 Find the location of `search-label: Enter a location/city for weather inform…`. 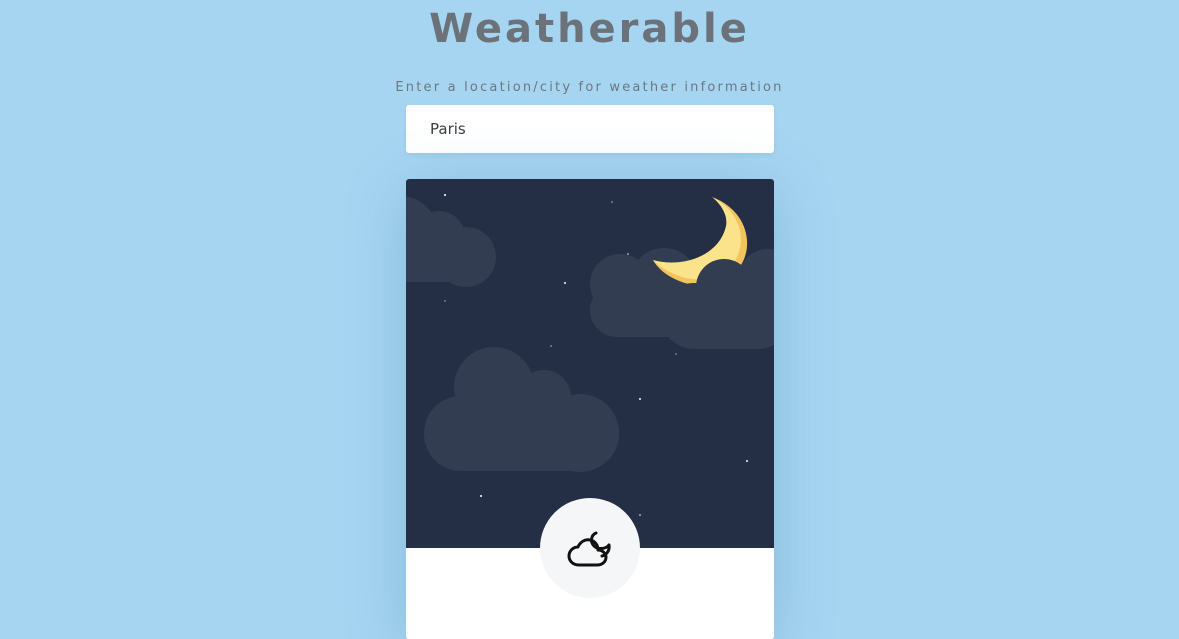

search-label: Enter a location/city for weather inform… is located at coordinates (589, 87).